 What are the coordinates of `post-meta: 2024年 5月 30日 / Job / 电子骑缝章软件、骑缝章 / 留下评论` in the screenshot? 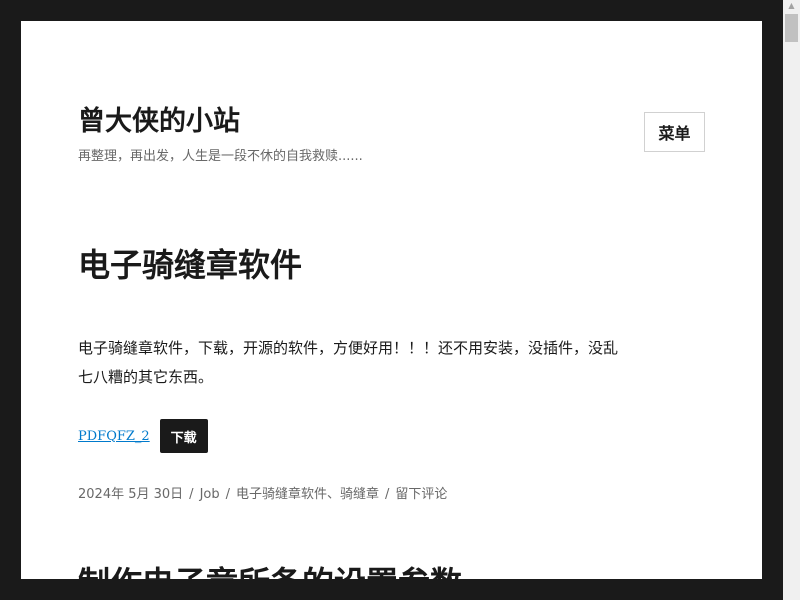 It's located at (262, 492).